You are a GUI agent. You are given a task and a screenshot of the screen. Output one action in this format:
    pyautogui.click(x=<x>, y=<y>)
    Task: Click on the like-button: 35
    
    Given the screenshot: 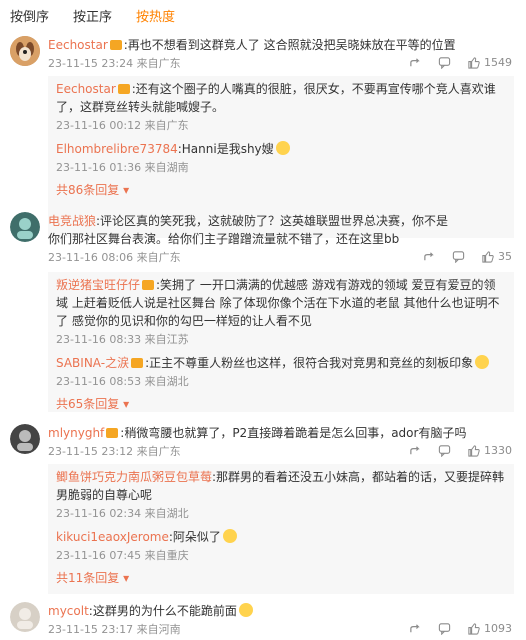 What is the action you would take?
    pyautogui.click(x=496, y=256)
    